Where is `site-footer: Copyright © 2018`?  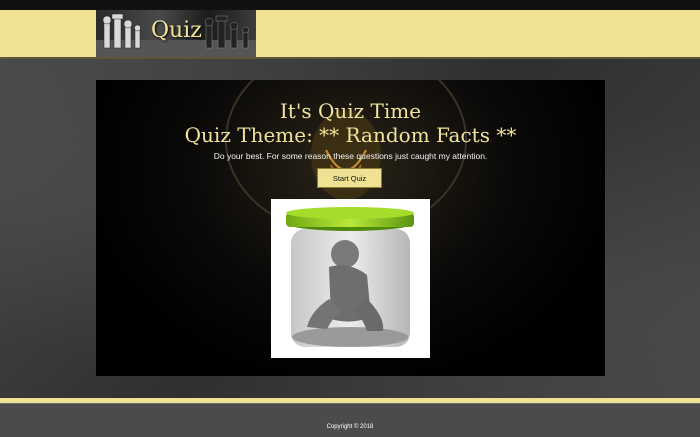 site-footer: Copyright © 2018 is located at coordinates (350, 420).